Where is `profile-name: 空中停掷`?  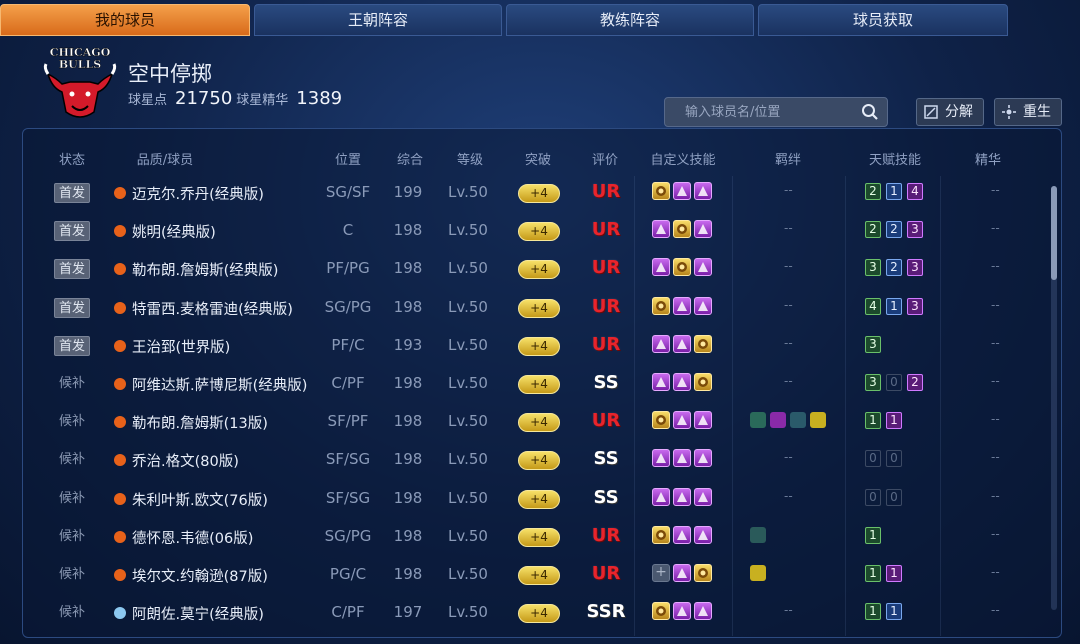 profile-name: 空中停掷 is located at coordinates (170, 74).